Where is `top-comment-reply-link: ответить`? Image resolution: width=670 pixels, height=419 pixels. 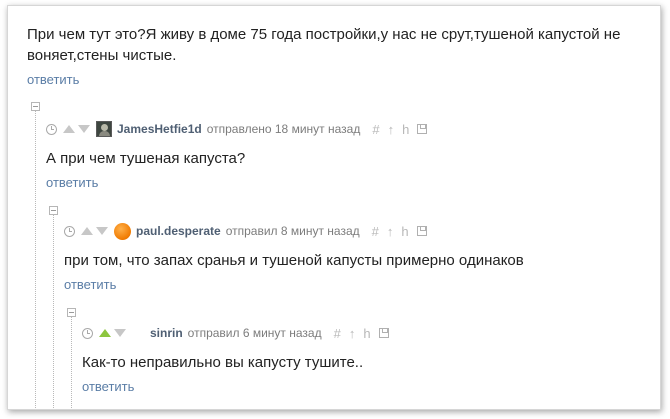
top-comment-reply-link: ответить is located at coordinates (53, 79).